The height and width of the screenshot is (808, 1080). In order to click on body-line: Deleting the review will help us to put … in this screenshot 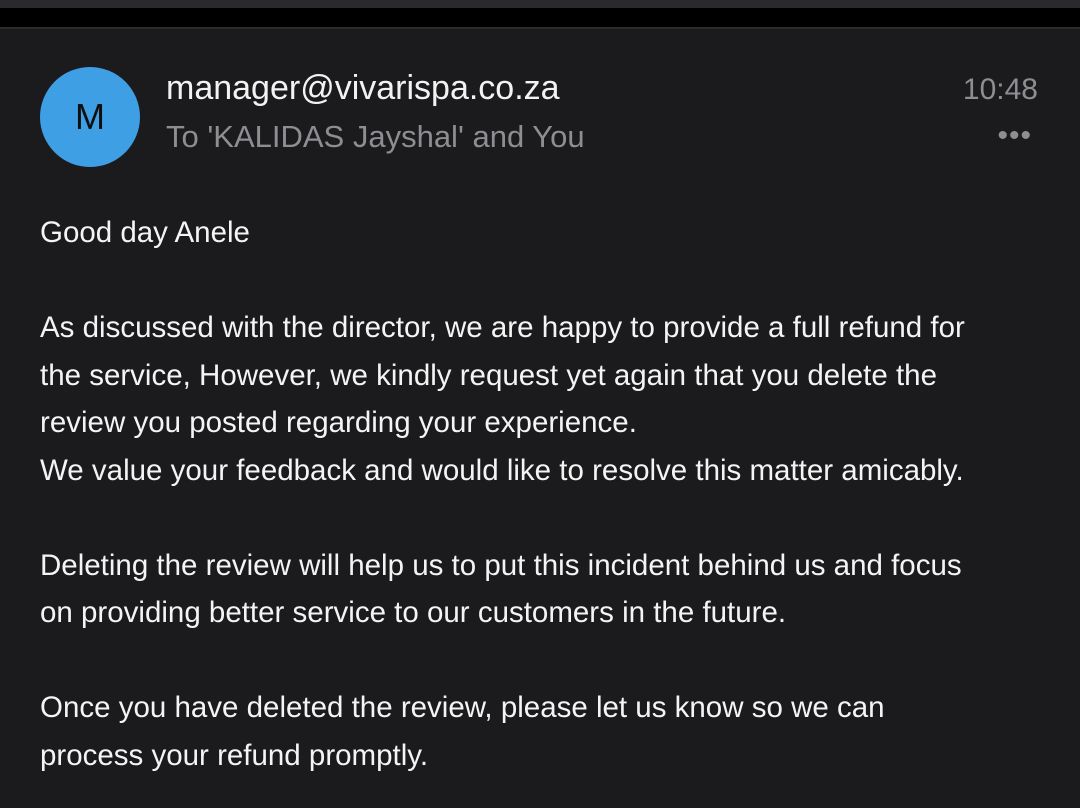, I will do `click(501, 565)`.